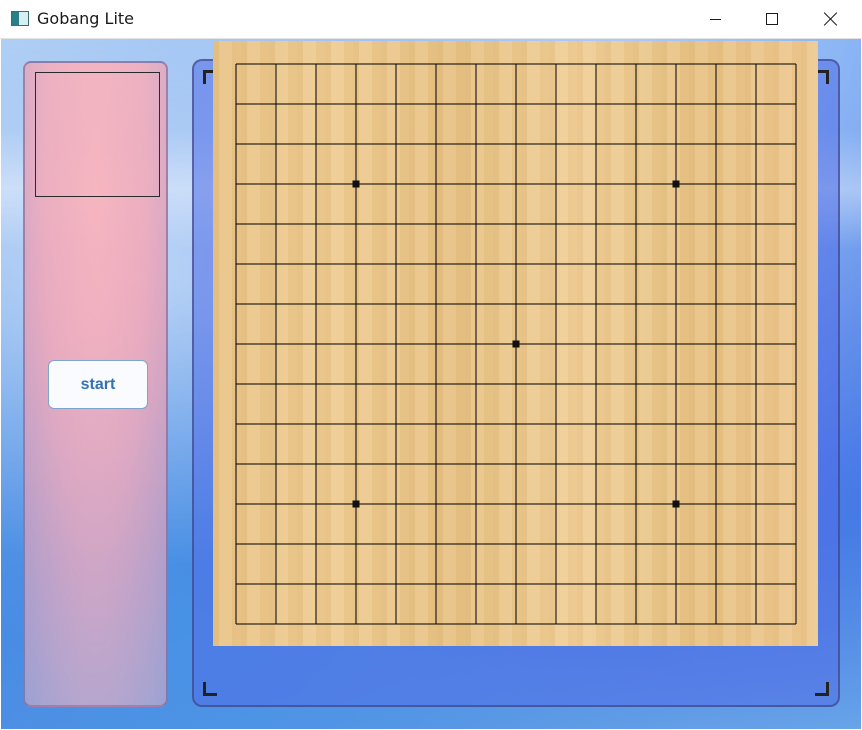 The image size is (862, 730). I want to click on side-panel: start, so click(95, 384).